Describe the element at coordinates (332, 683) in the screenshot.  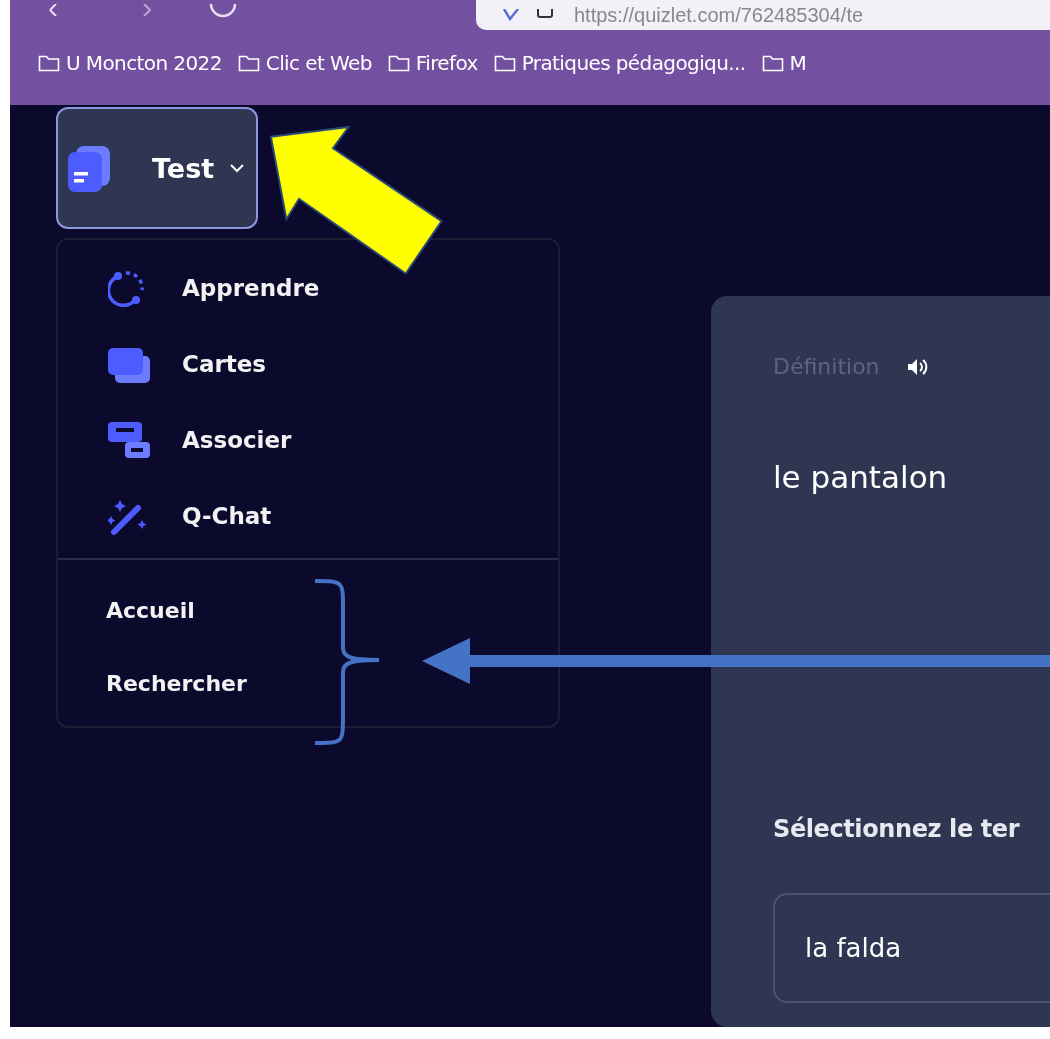
I see `menu-link: Rechercher` at that location.